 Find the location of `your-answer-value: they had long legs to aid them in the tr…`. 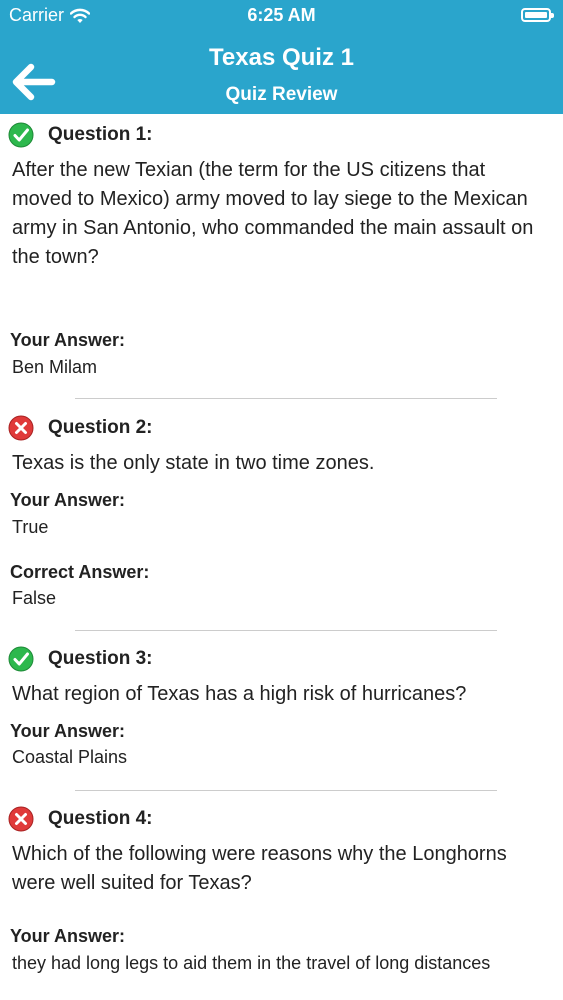

your-answer-value: they had long legs to aid them in the tr… is located at coordinates (251, 963).